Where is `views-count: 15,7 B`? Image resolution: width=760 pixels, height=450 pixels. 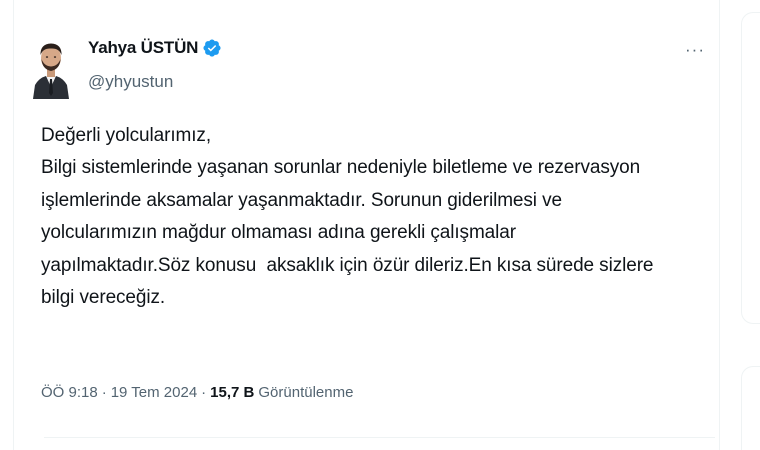 views-count: 15,7 B is located at coordinates (232, 392).